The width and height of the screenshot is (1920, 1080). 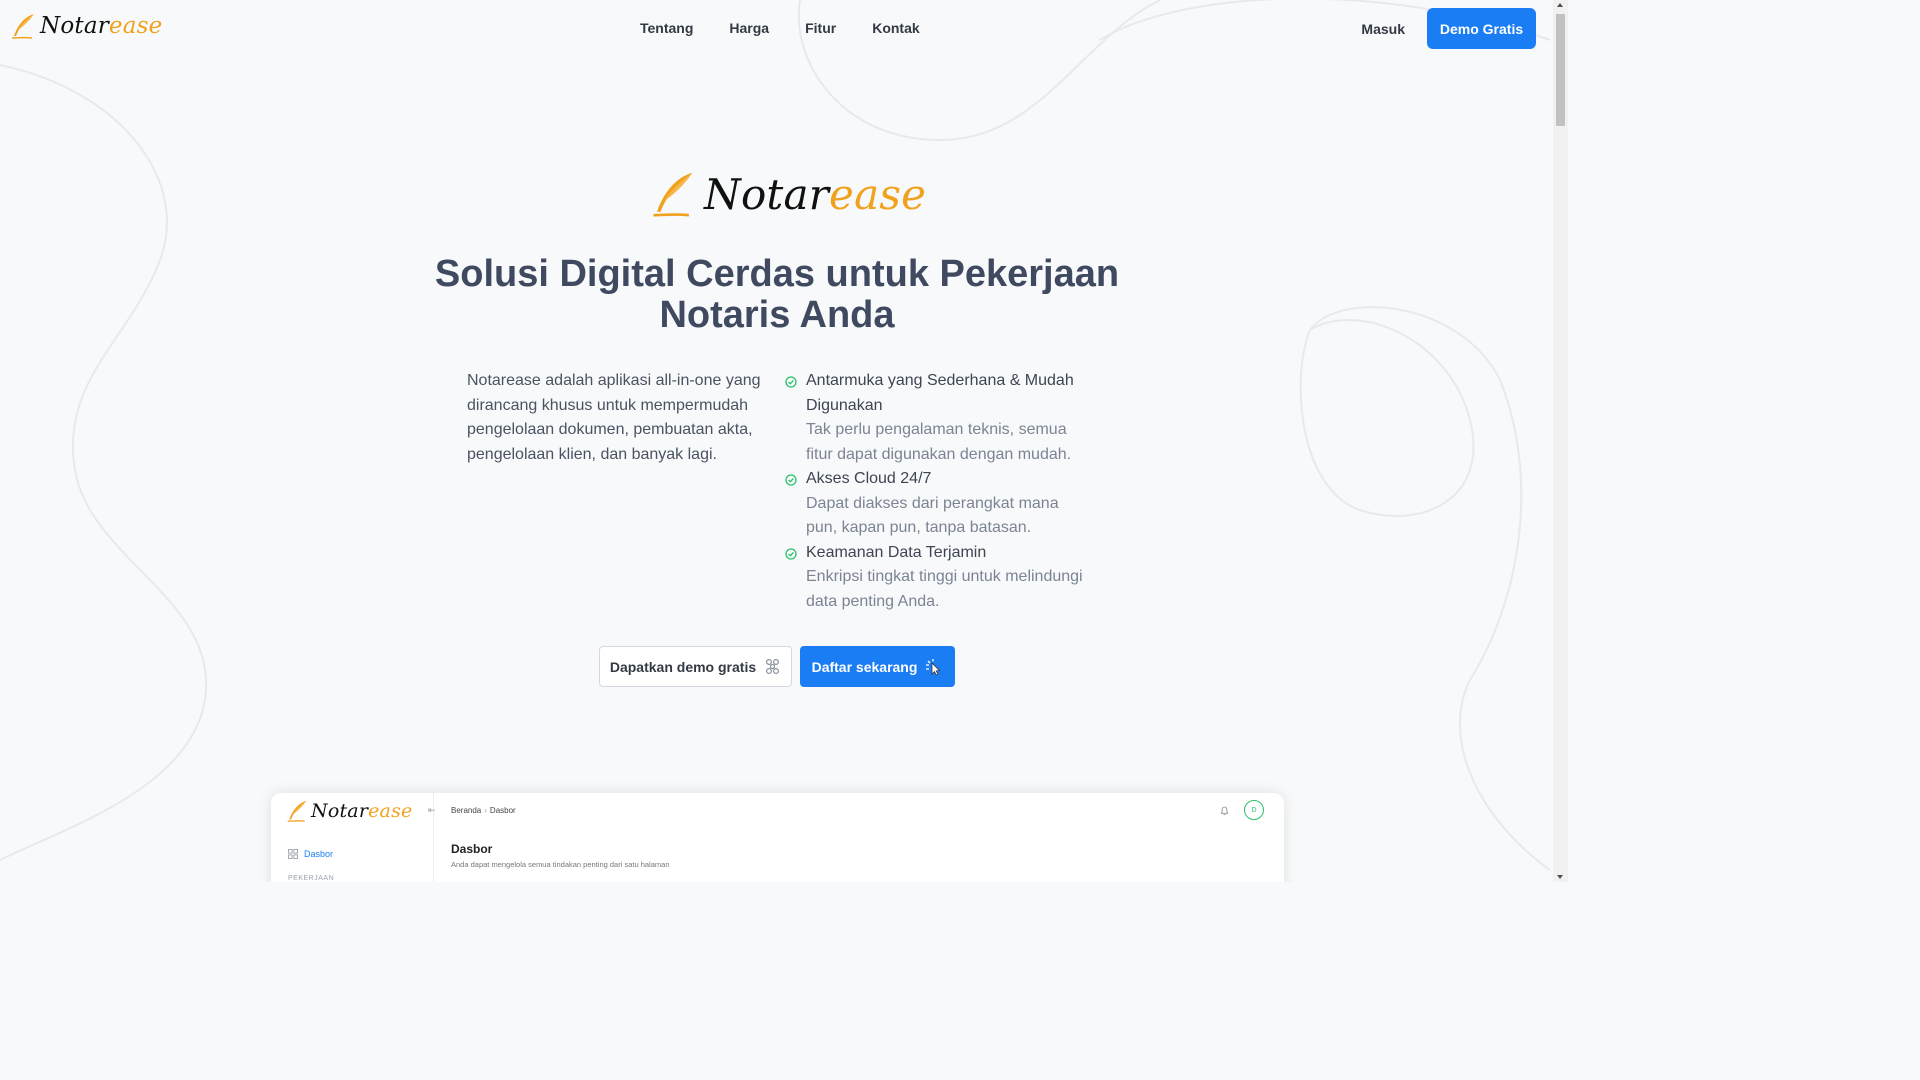 I want to click on feature-title: Akses Cloud 24/7, so click(x=869, y=478).